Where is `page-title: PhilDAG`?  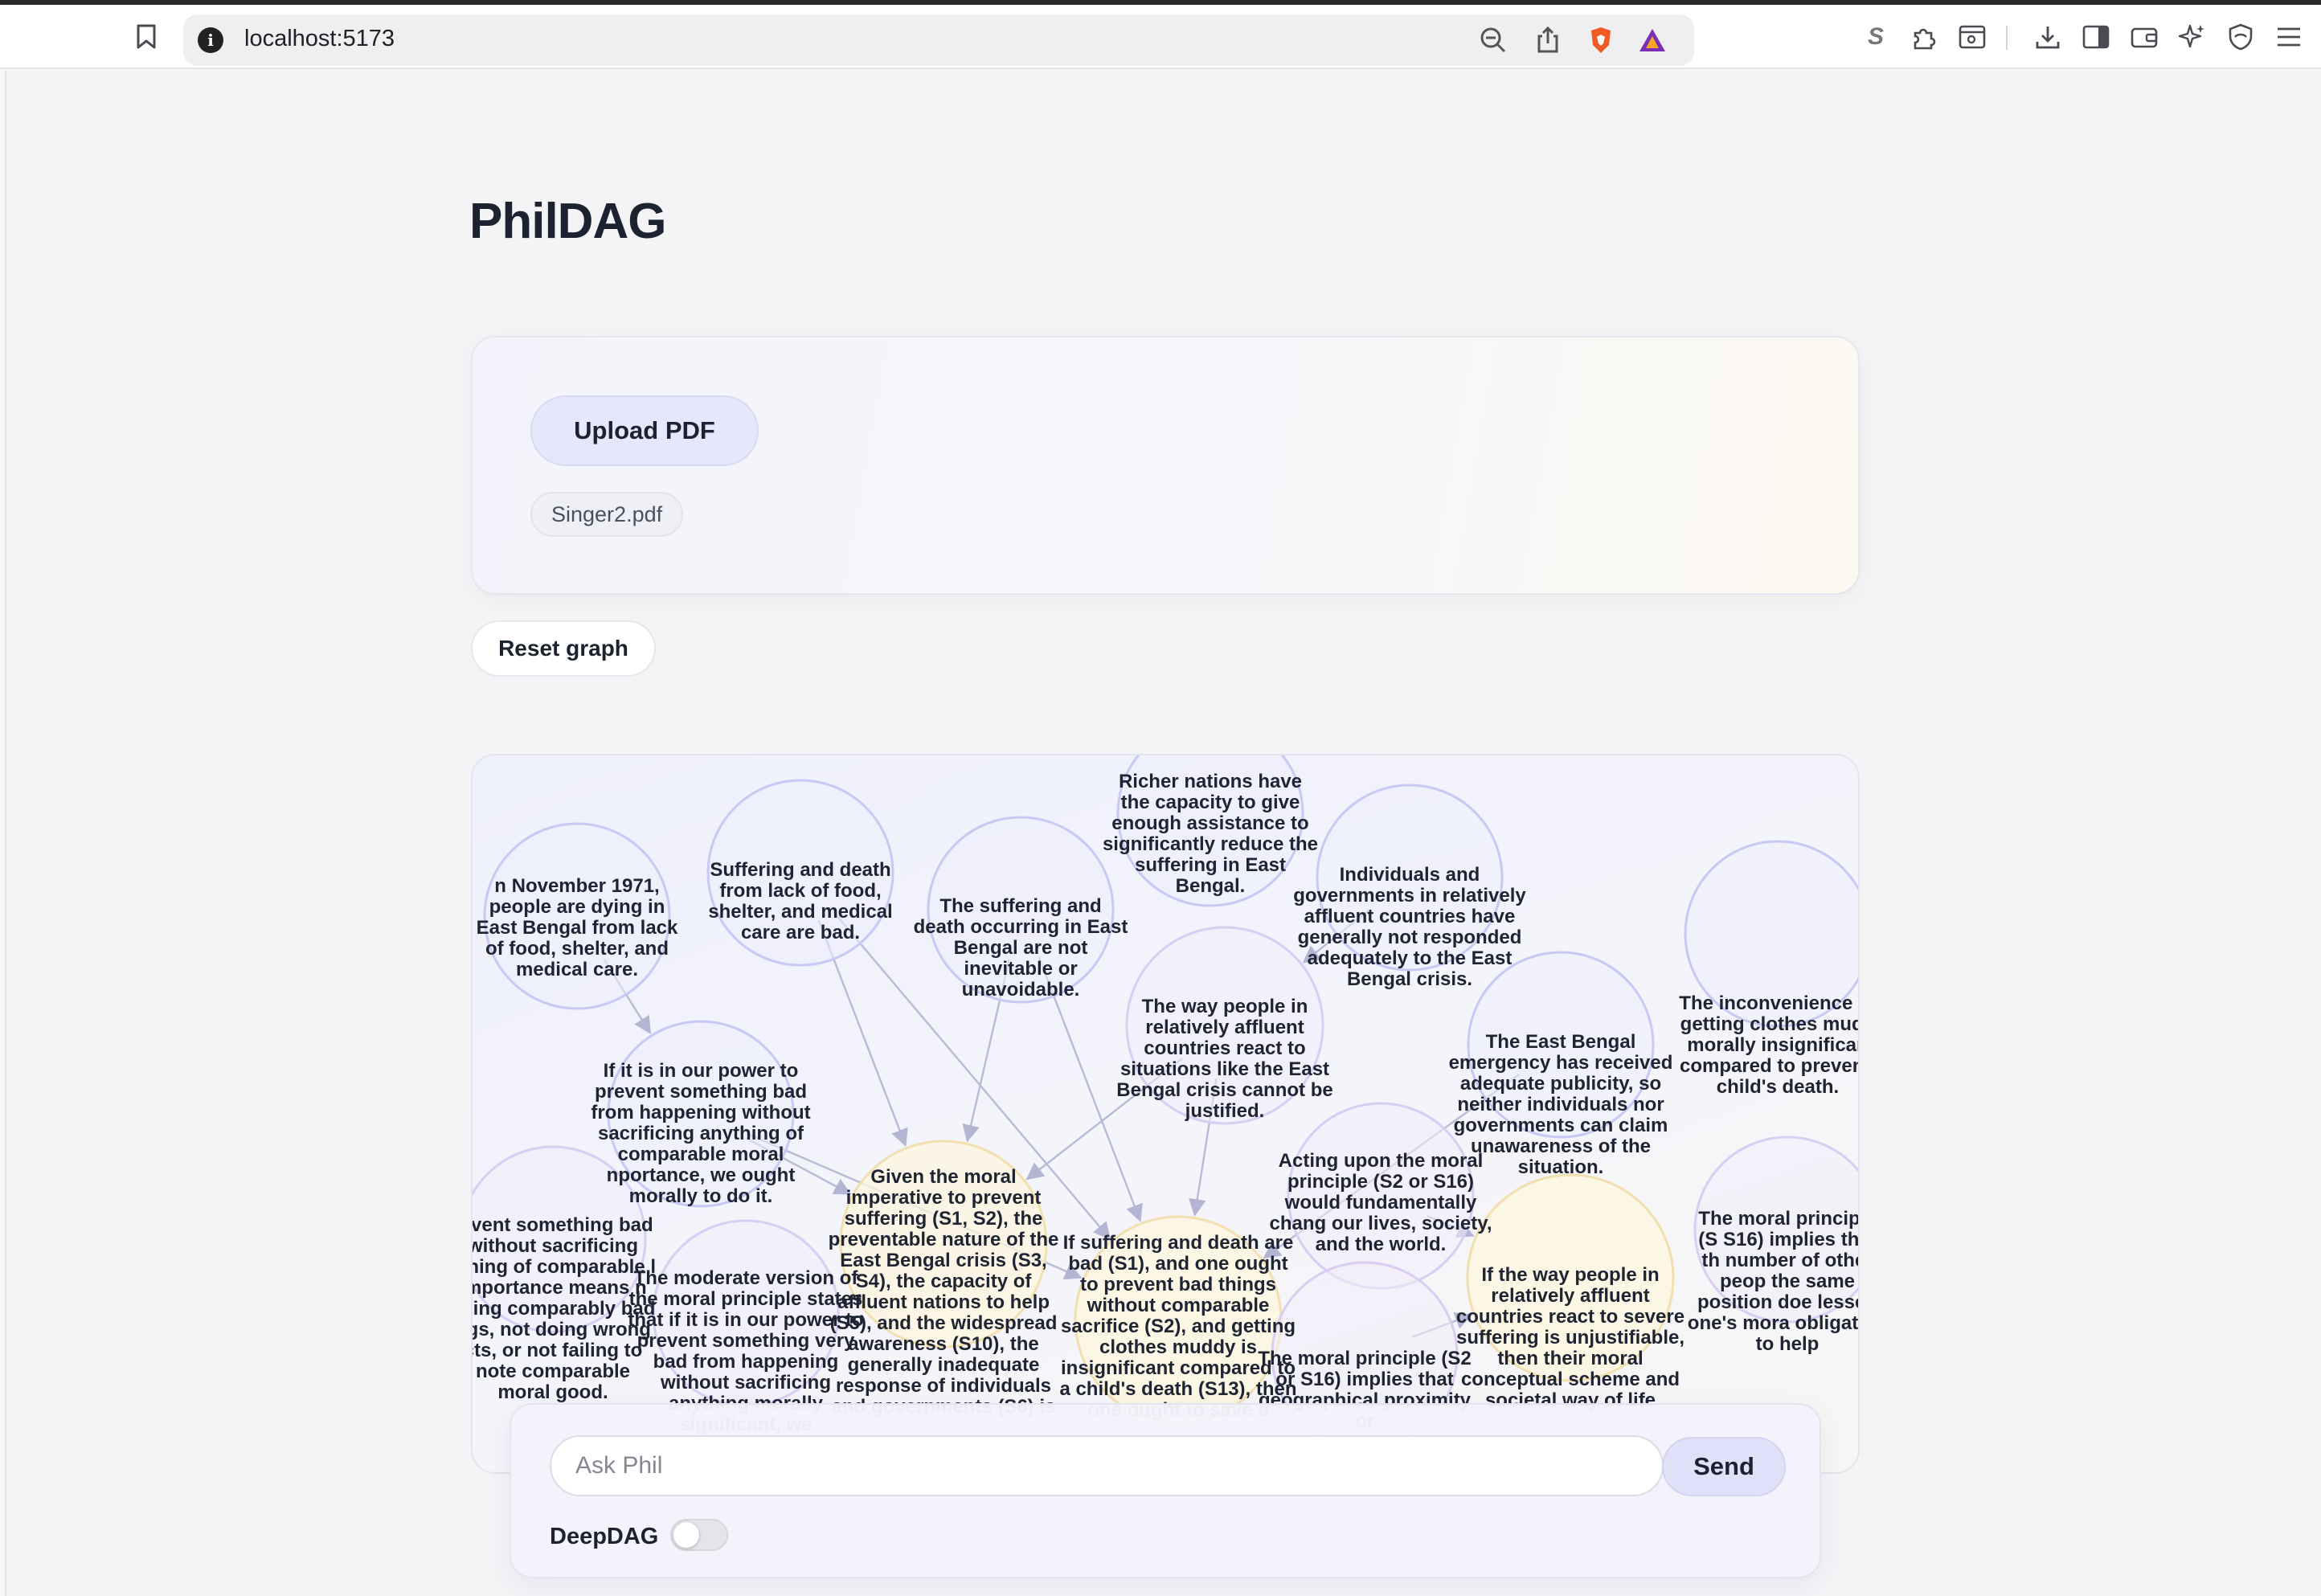
page-title: PhilDAG is located at coordinates (567, 221).